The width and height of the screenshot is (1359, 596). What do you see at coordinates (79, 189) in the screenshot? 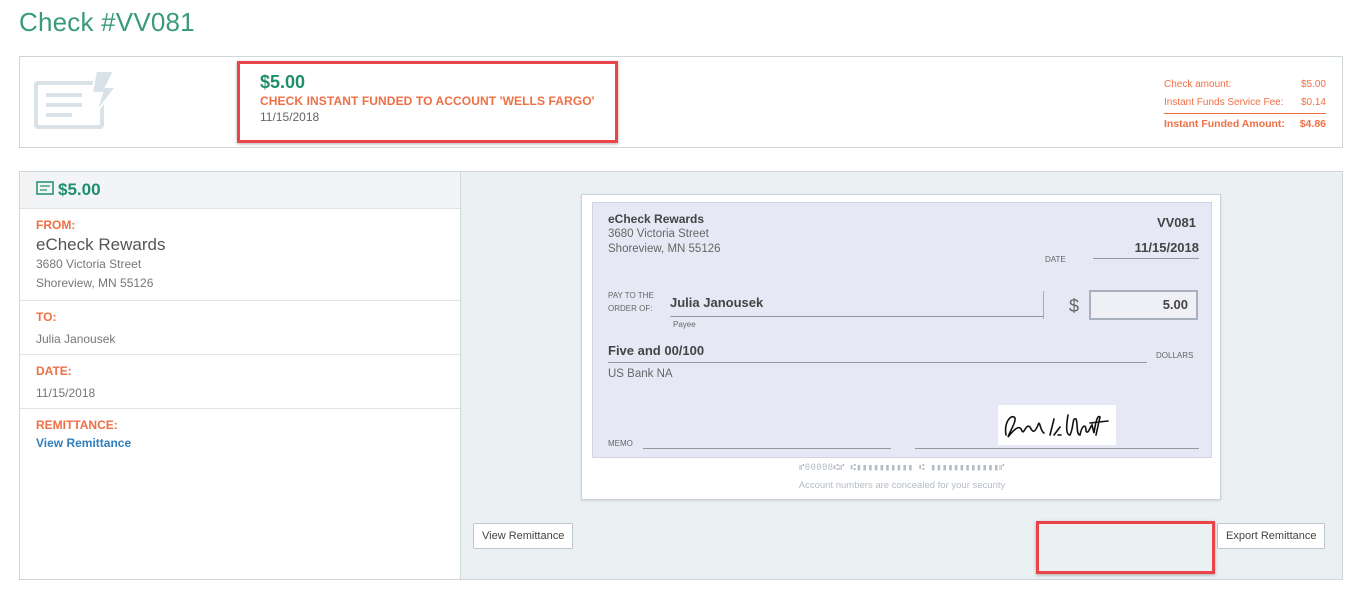
I see `details-amount: $5.00` at bounding box center [79, 189].